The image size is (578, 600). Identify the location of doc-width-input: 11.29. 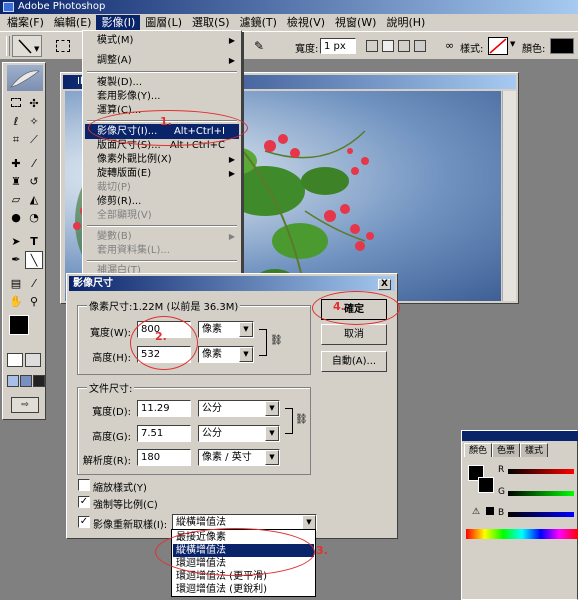
(164, 408).